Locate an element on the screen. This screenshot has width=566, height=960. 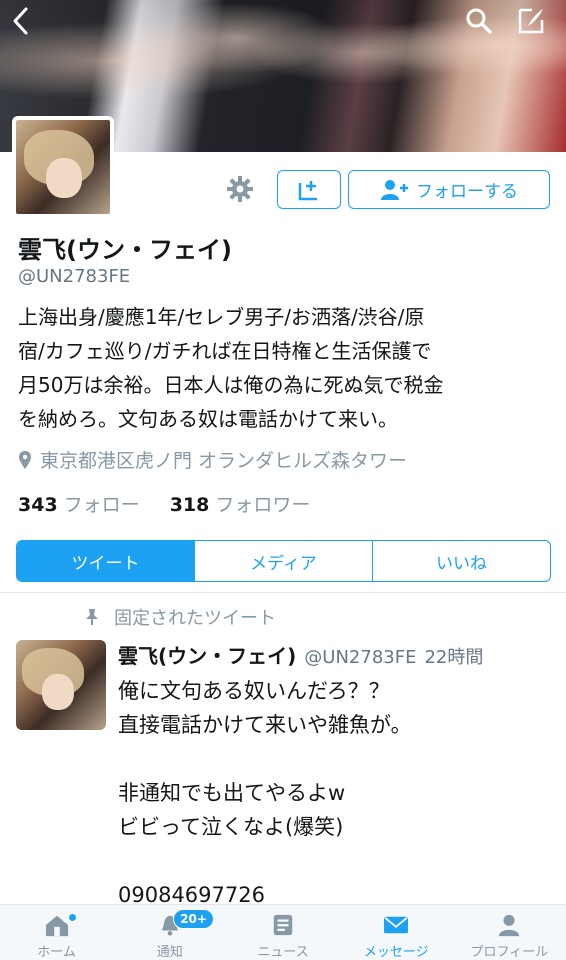
follow-button-label: フォローする is located at coordinates (467, 192).